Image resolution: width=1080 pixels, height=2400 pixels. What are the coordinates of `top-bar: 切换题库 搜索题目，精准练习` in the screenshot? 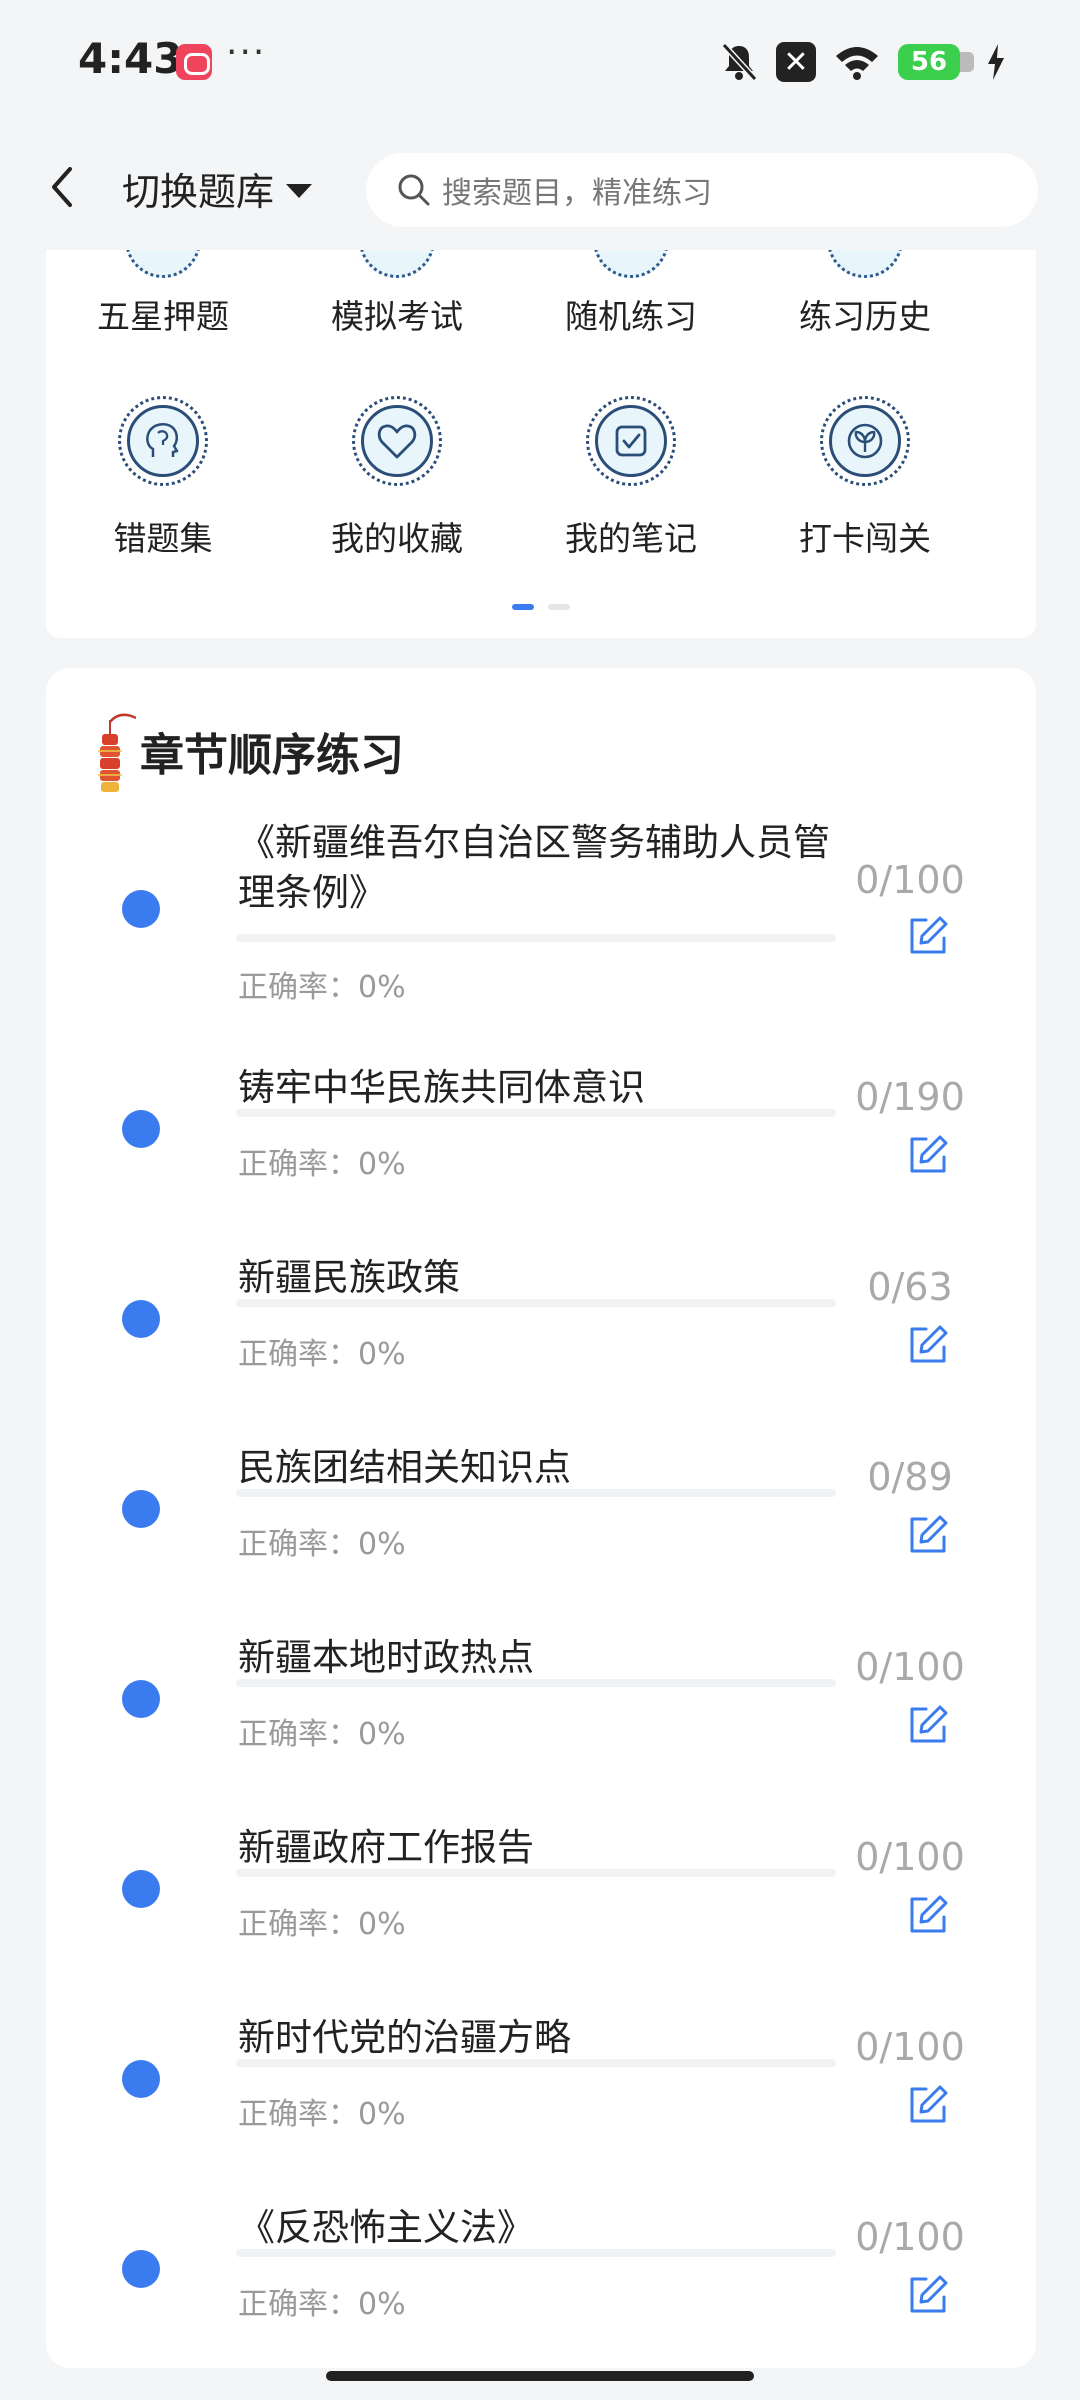 It's located at (540, 187).